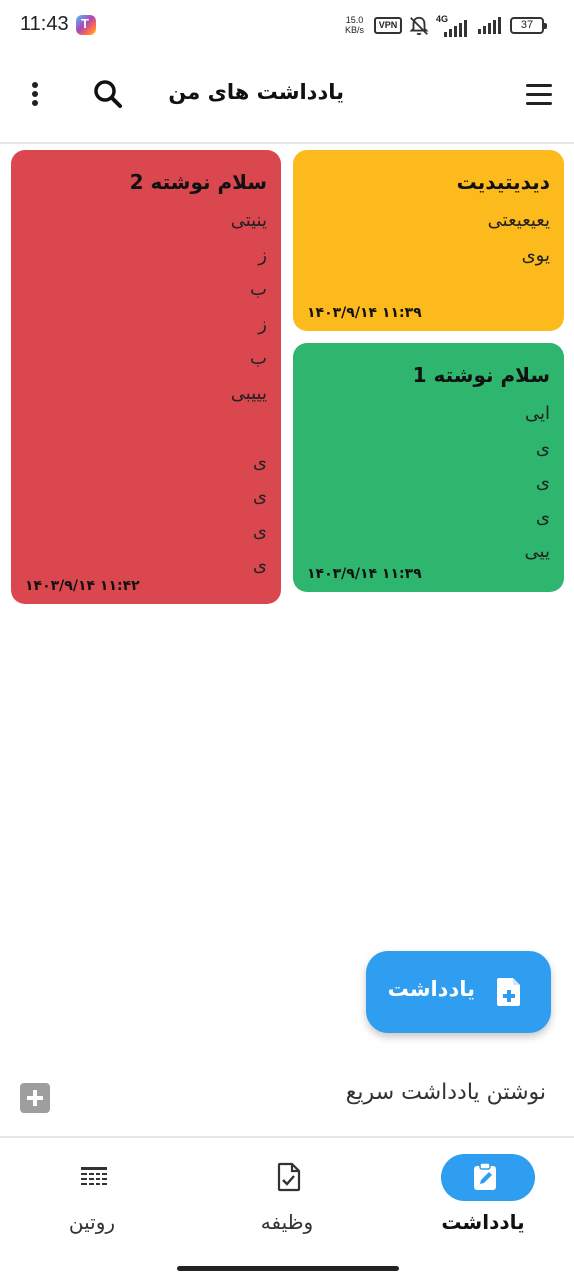  What do you see at coordinates (428, 483) in the screenshot?
I see `note-body: ایی ی ی ی ییی` at bounding box center [428, 483].